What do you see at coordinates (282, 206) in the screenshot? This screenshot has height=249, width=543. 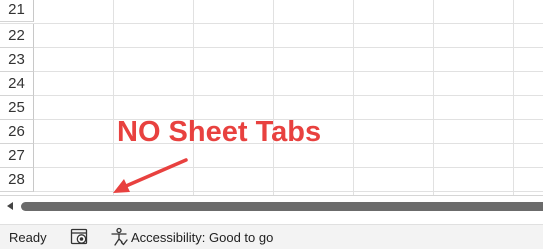 I see `scrollbar-thumb` at bounding box center [282, 206].